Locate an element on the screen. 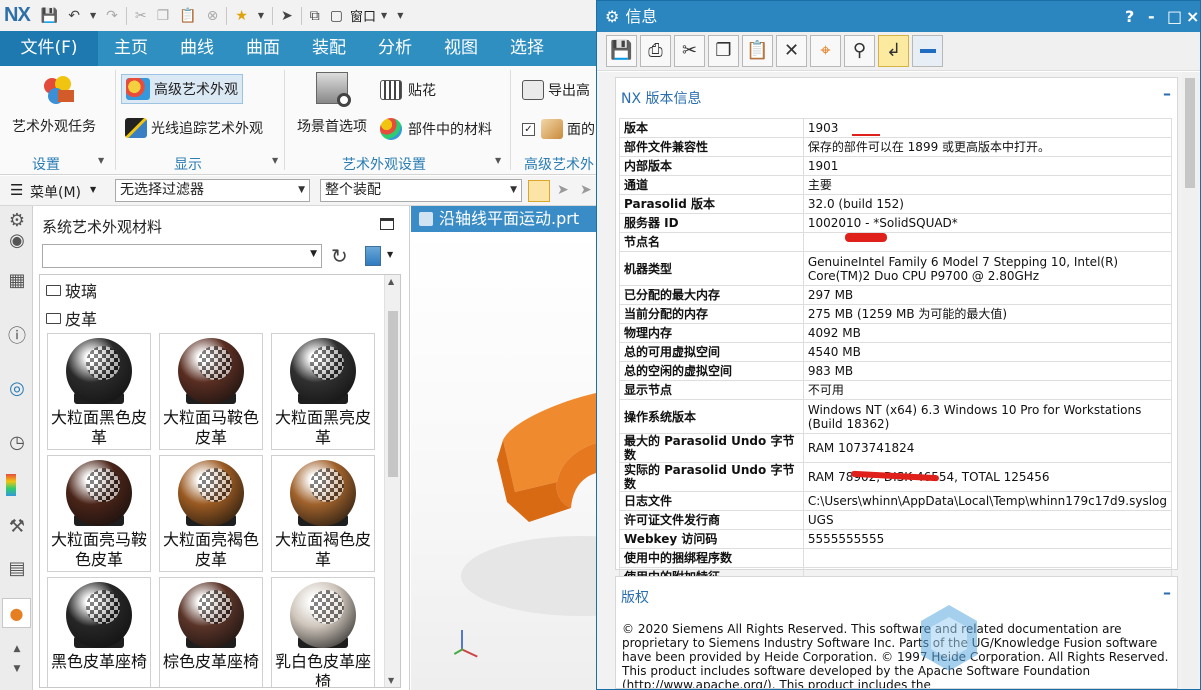 The height and width of the screenshot is (690, 1201). window-menu: 窗口 is located at coordinates (362, 15).